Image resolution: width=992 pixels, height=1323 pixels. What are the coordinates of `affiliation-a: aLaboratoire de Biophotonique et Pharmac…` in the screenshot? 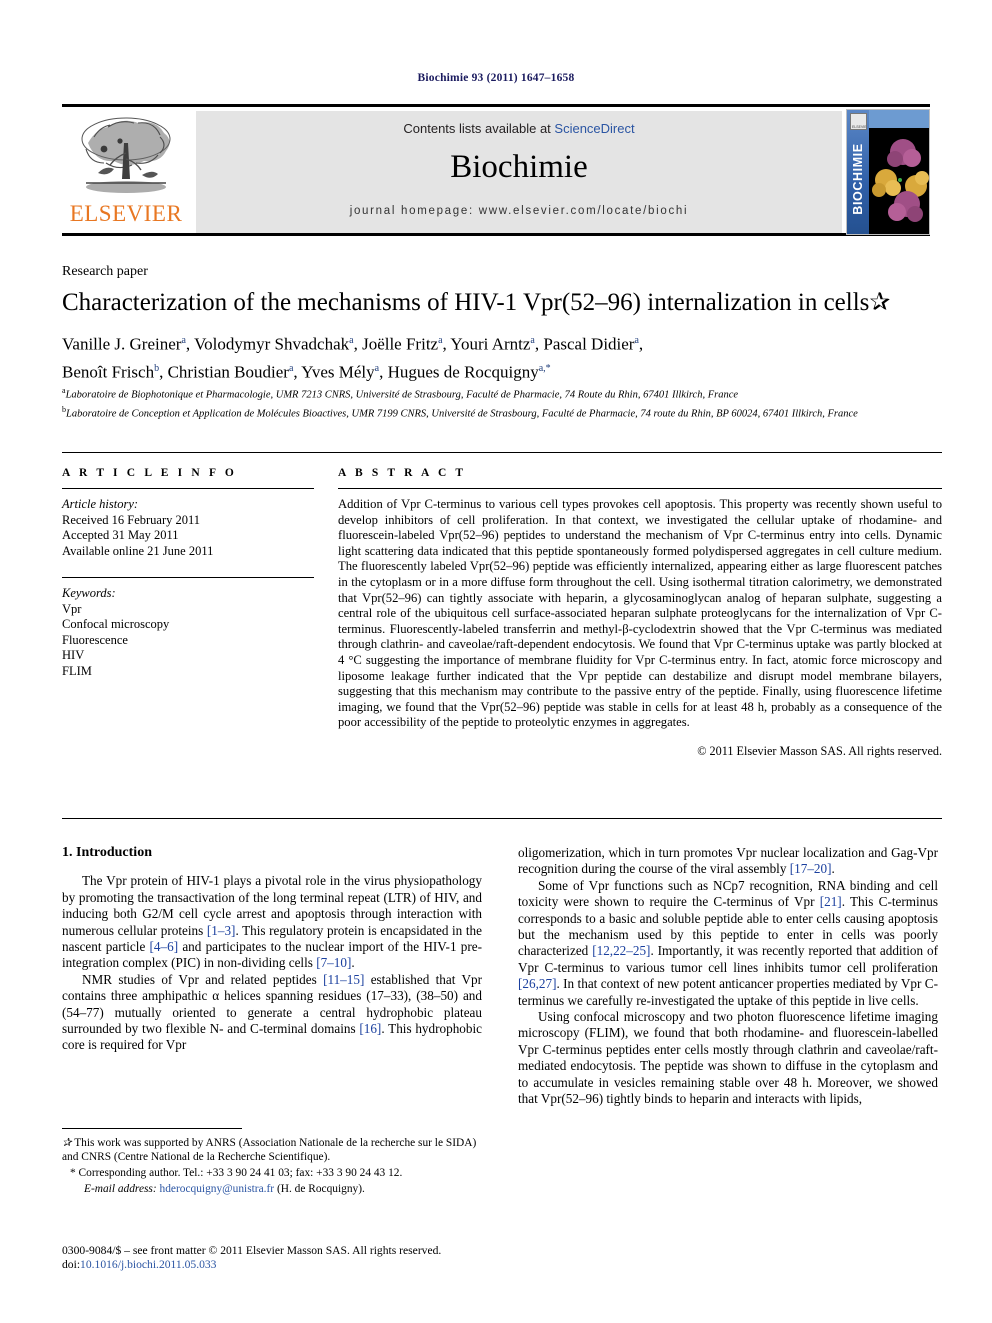 It's located at (400, 393).